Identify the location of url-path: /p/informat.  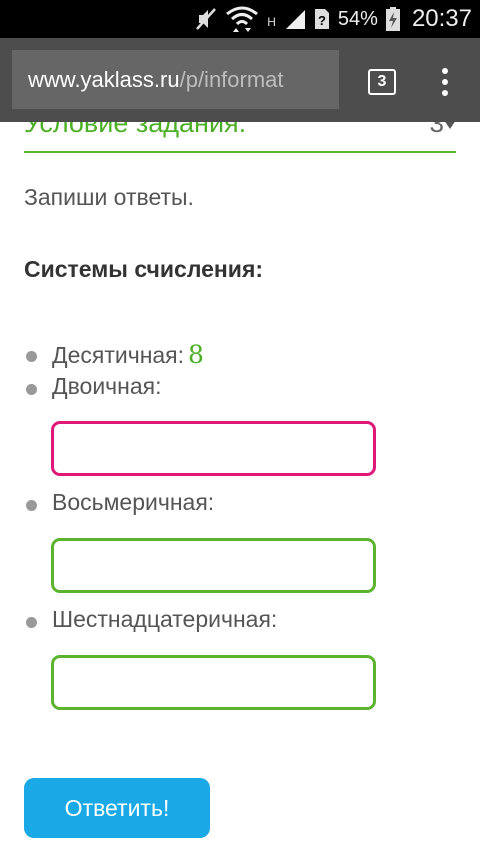
(231, 79).